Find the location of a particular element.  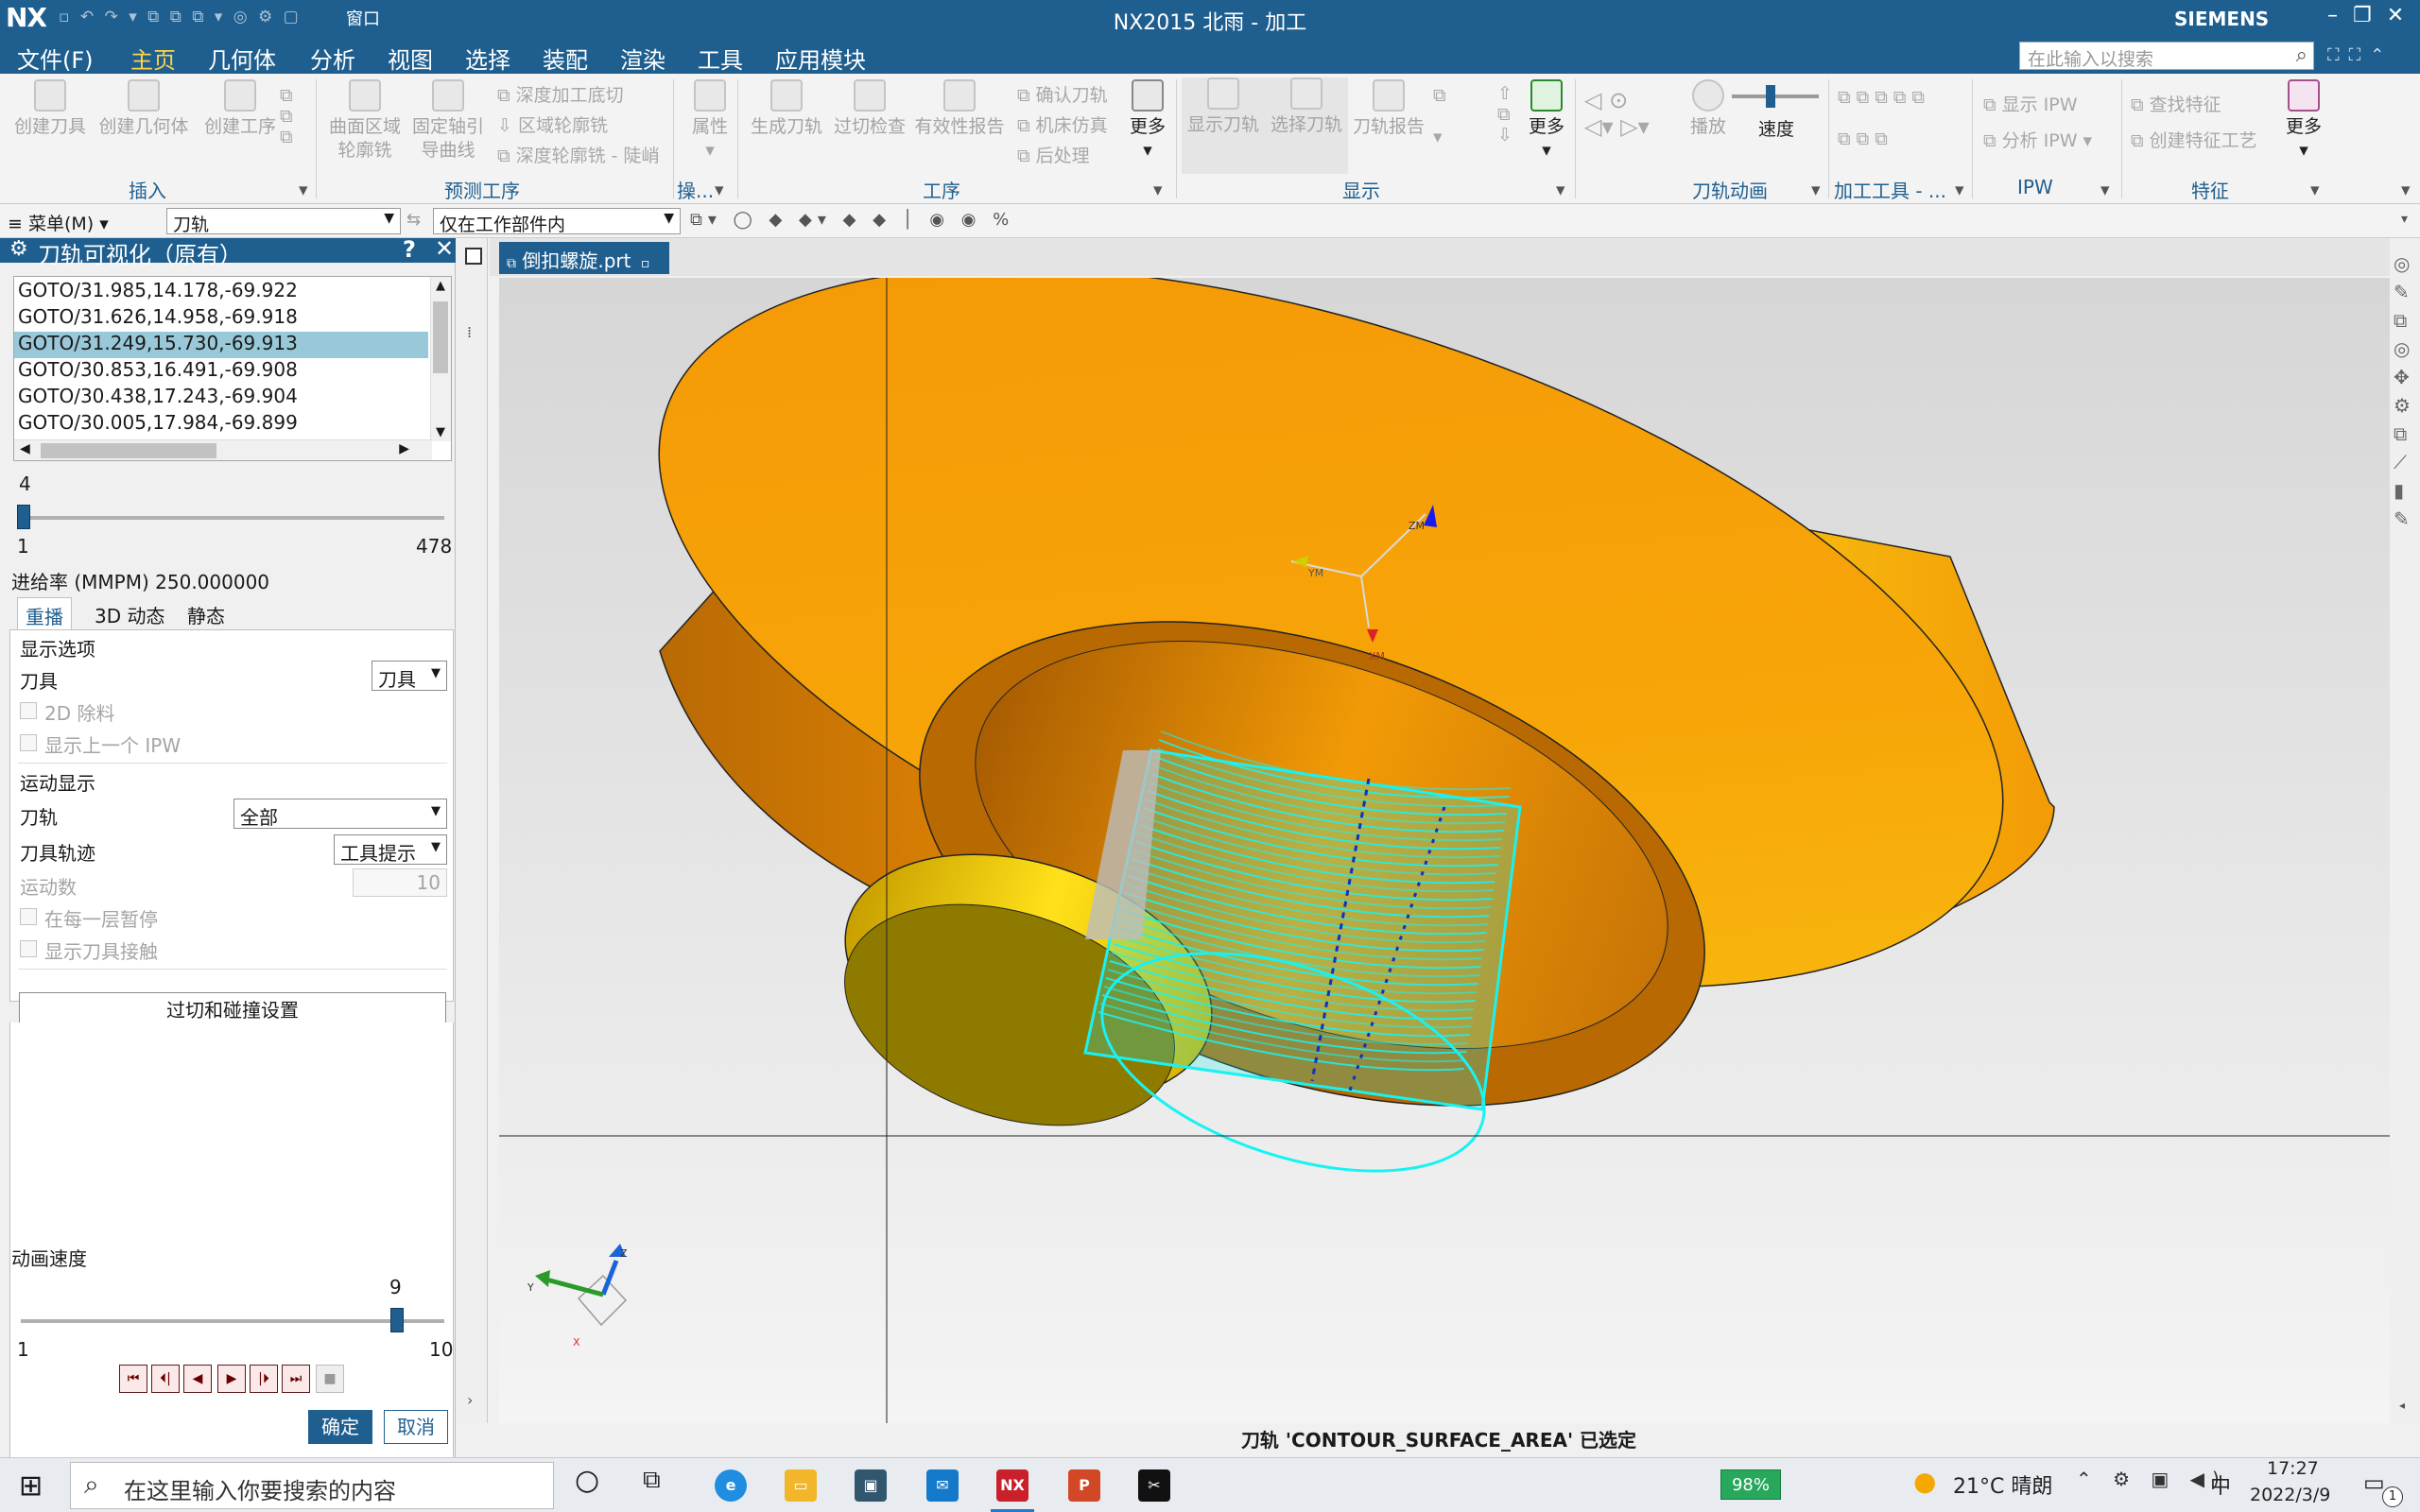

scroll-up-icon: ▲ is located at coordinates (440, 286).